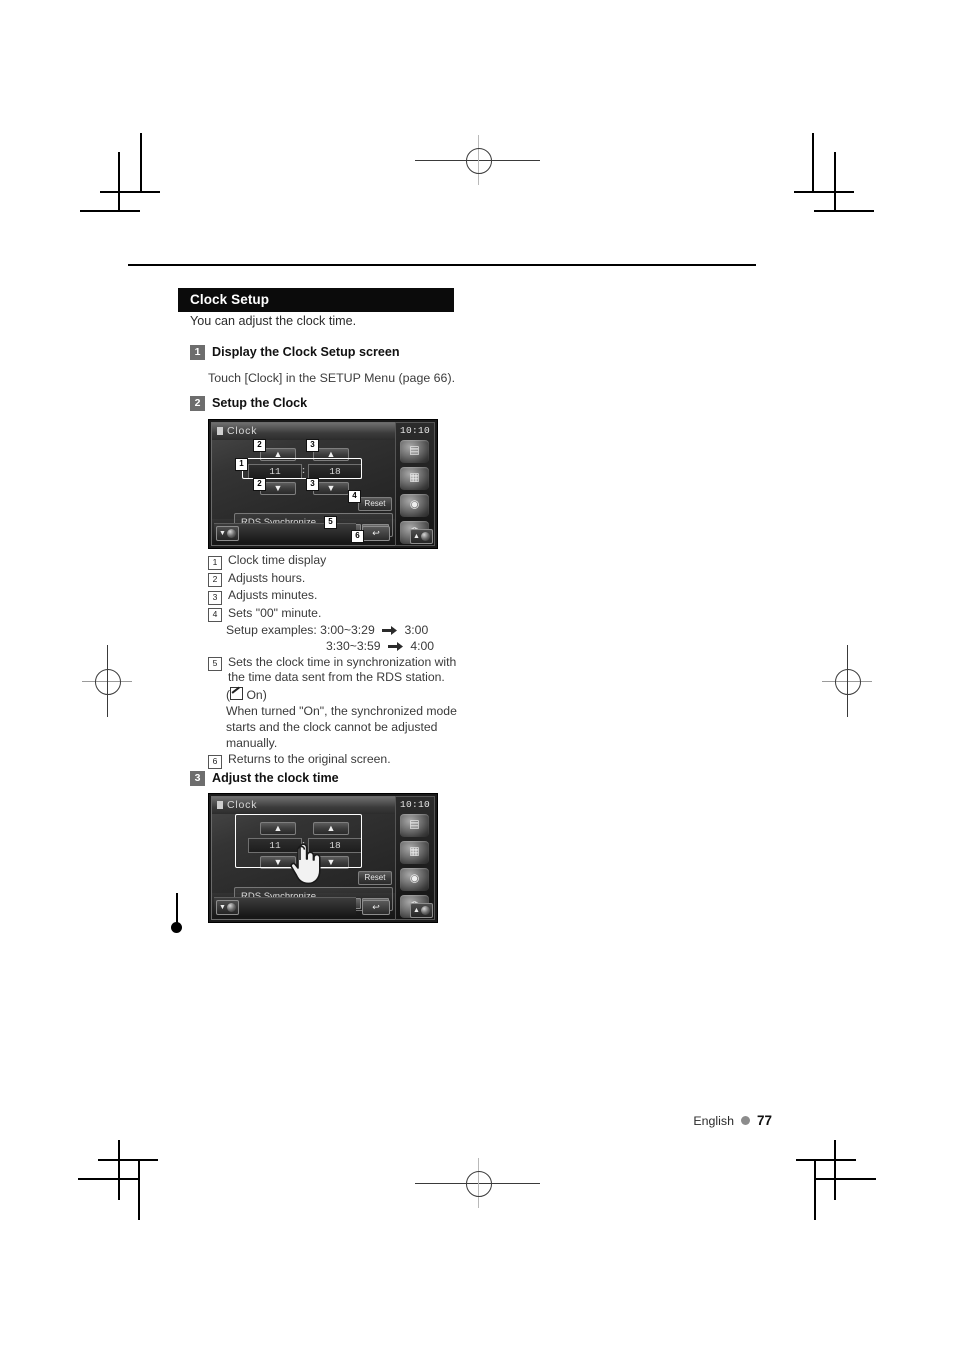 Image resolution: width=954 pixels, height=1350 pixels. I want to click on crop-mark-top-left-h2, so click(110, 211).